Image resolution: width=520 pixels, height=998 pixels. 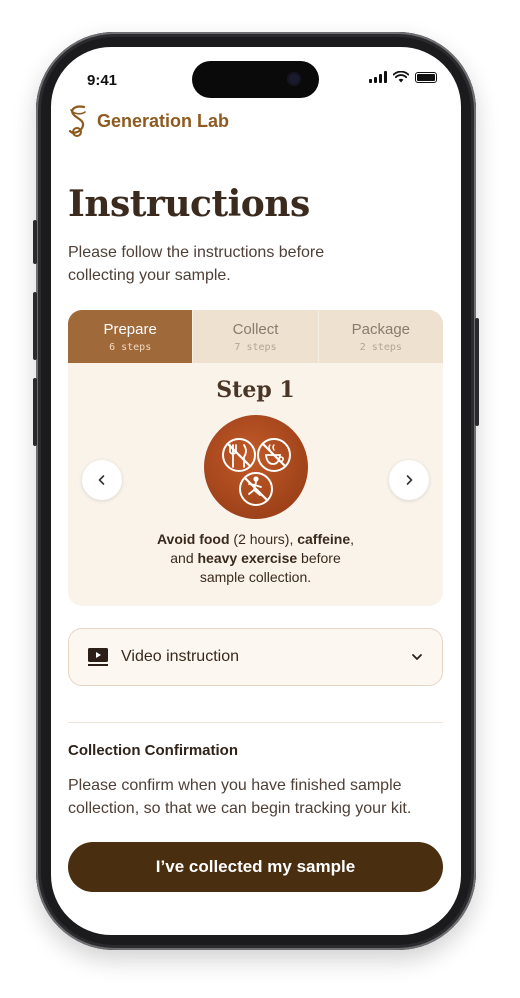 I want to click on cellular-signal-icon, so click(x=378, y=77).